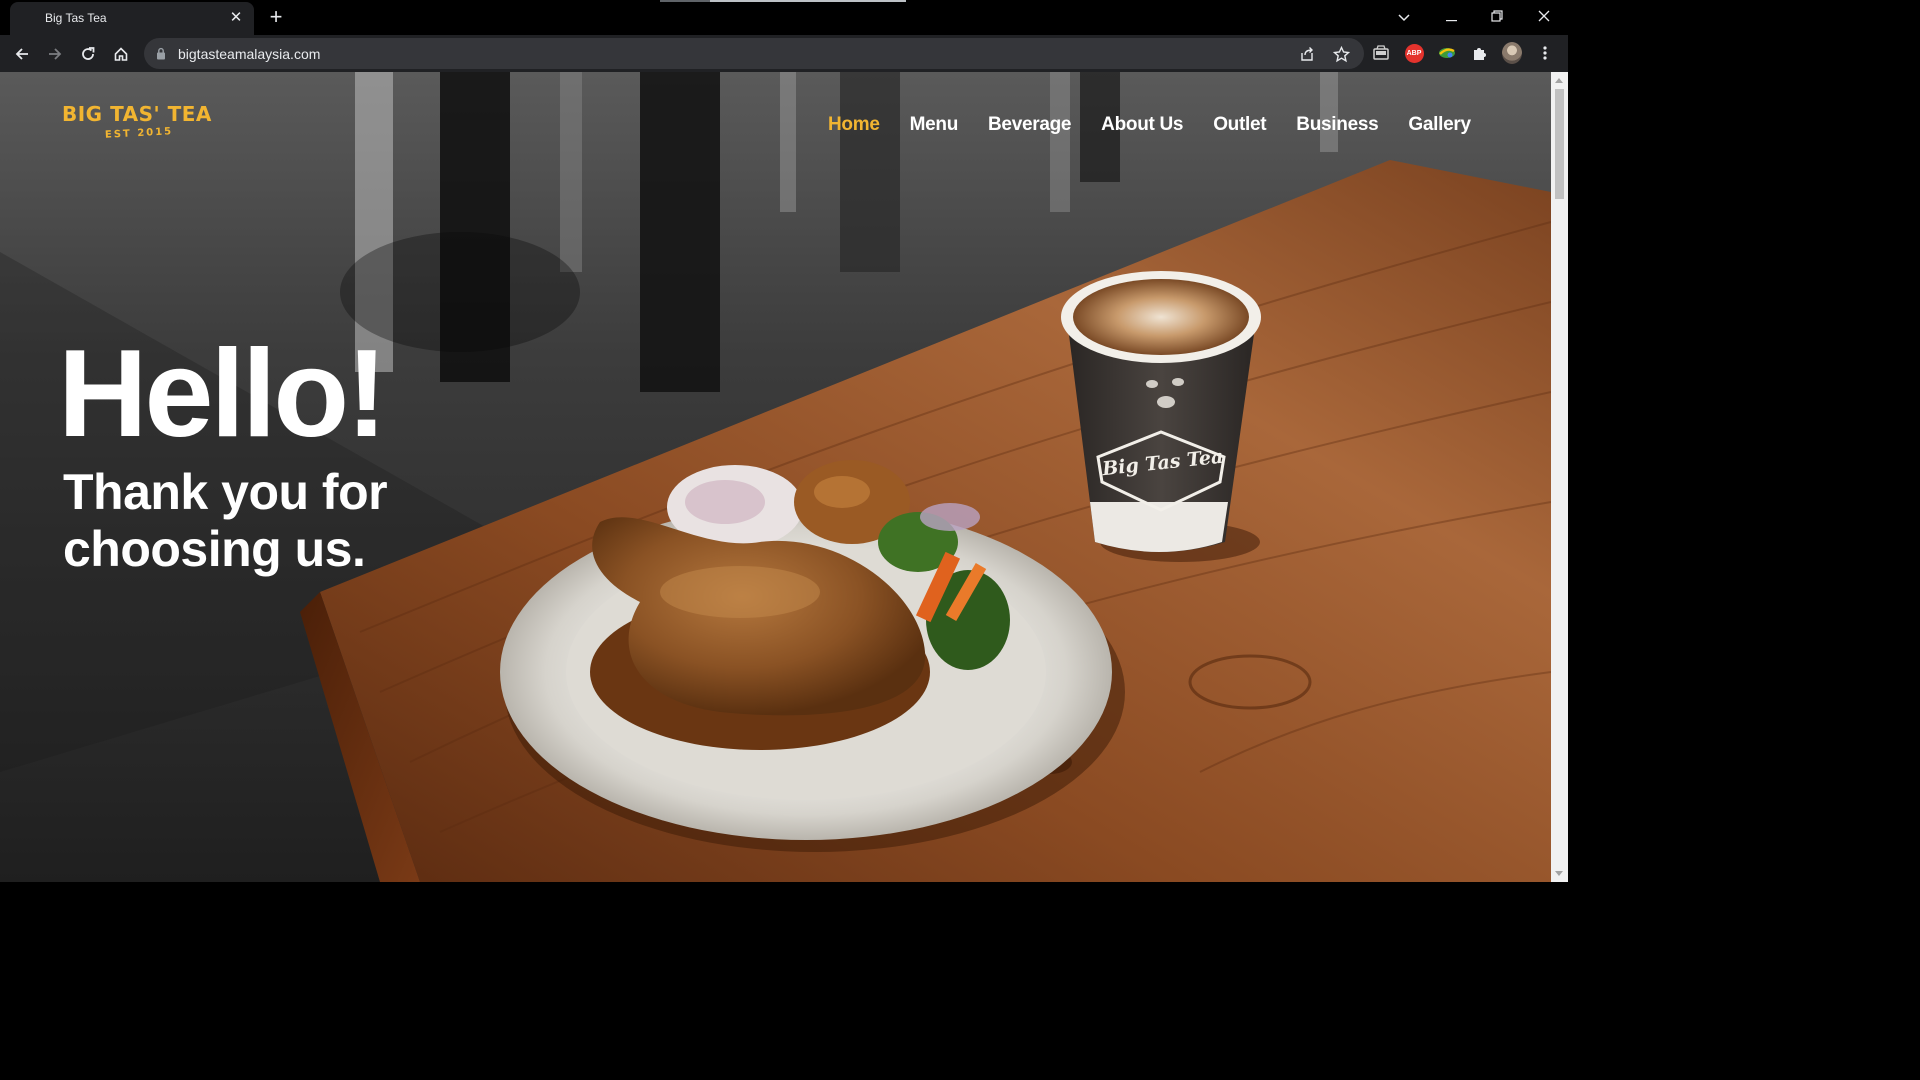 This screenshot has width=1920, height=1080. I want to click on reload-icon, so click(88, 54).